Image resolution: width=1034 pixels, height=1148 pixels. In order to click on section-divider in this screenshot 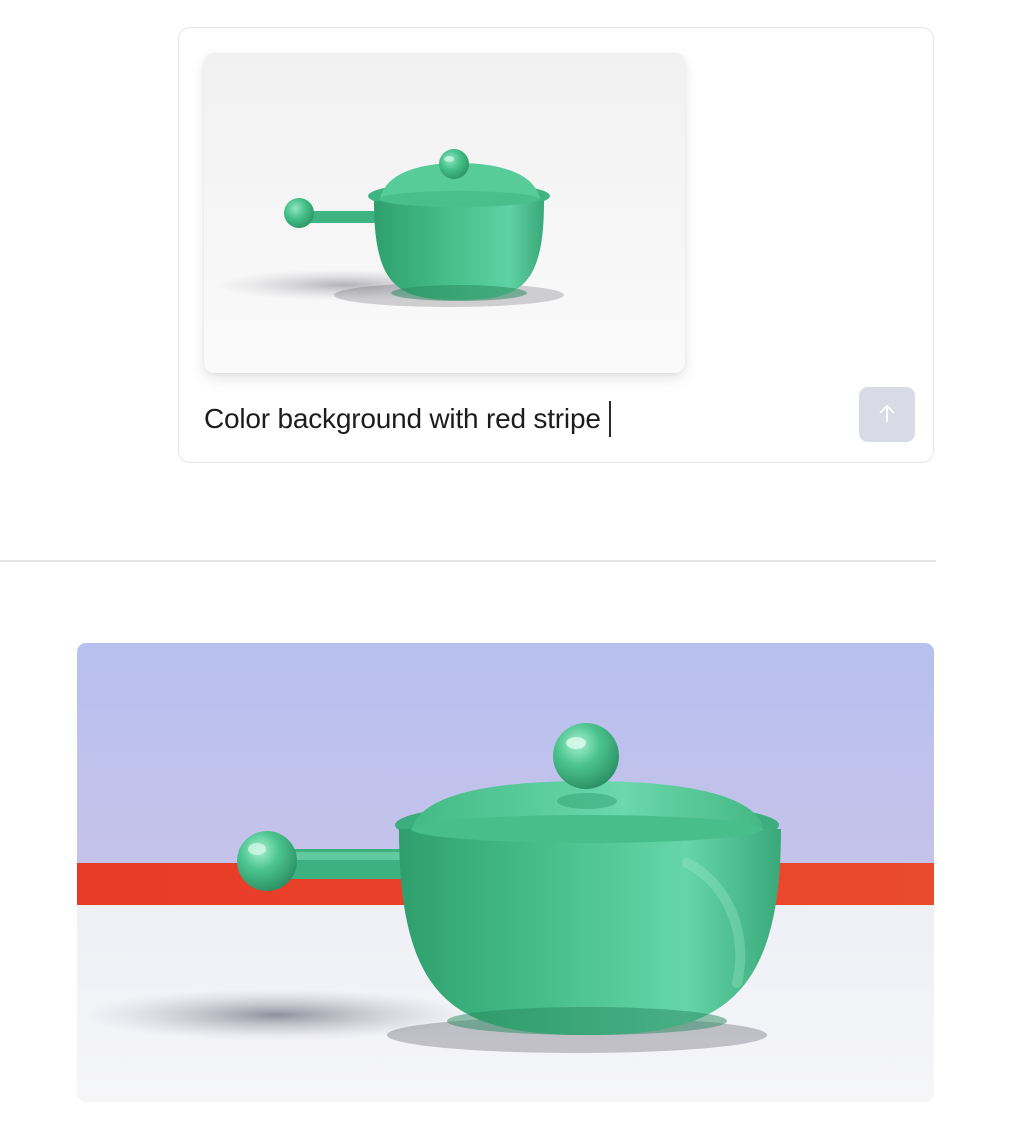, I will do `click(468, 561)`.